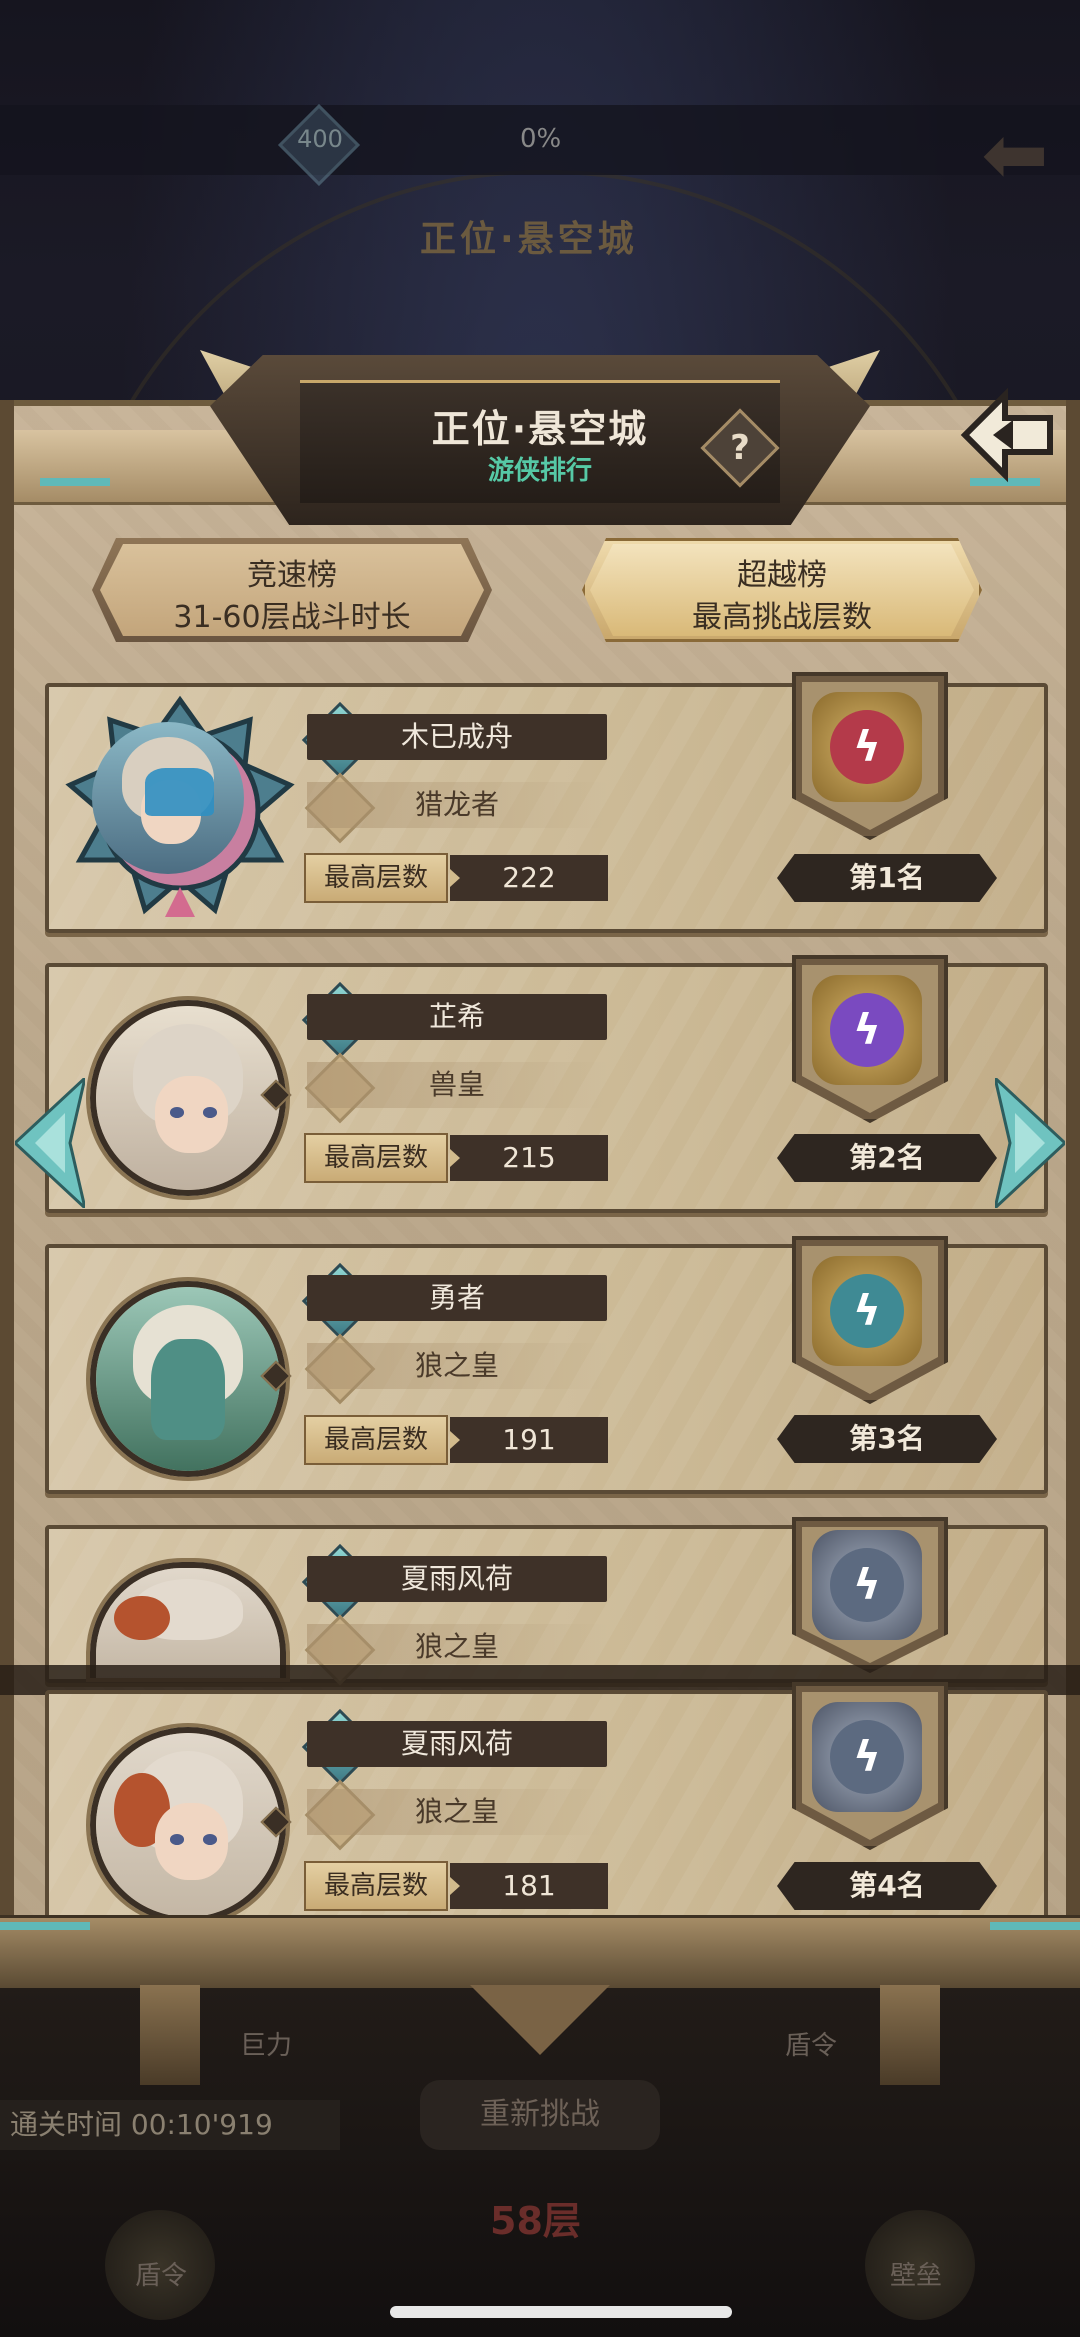  What do you see at coordinates (782, 575) in the screenshot?
I see `tab-surpass-ranking-label: 超越榜` at bounding box center [782, 575].